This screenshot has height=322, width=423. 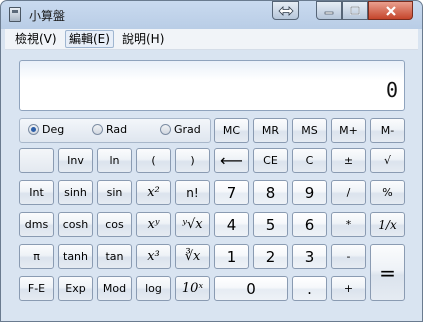 I want to click on digit-8-button: 8, so click(x=270, y=192).